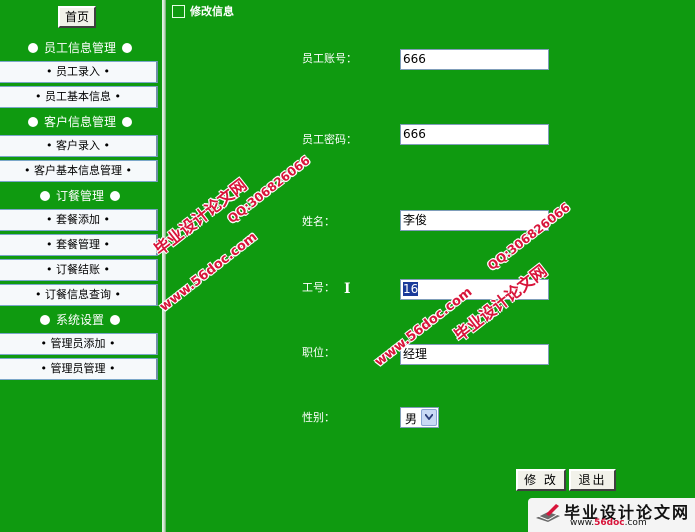  Describe the element at coordinates (318, 417) in the screenshot. I see `gender-label: 性别：` at that location.